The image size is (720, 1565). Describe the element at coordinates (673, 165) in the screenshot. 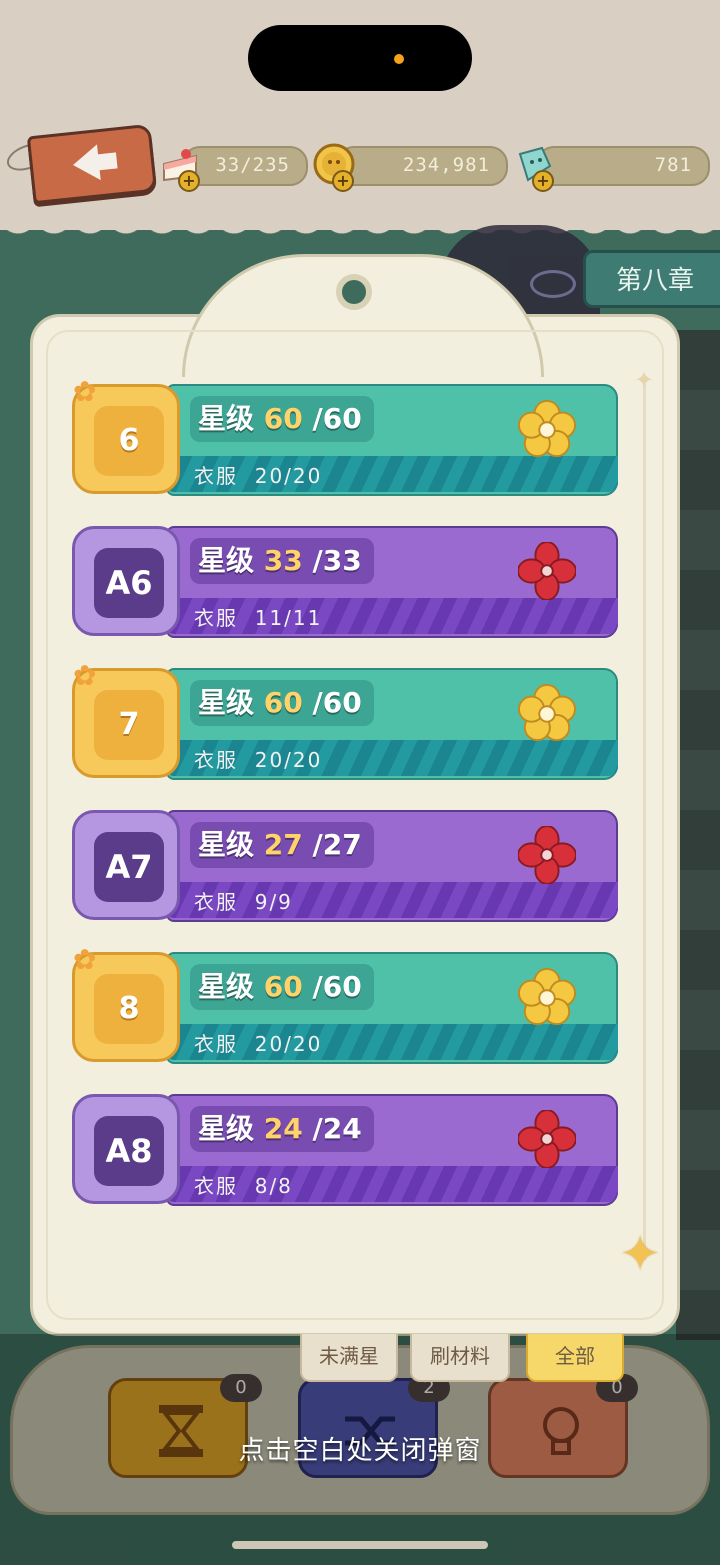

I see `gem-count: 781` at that location.